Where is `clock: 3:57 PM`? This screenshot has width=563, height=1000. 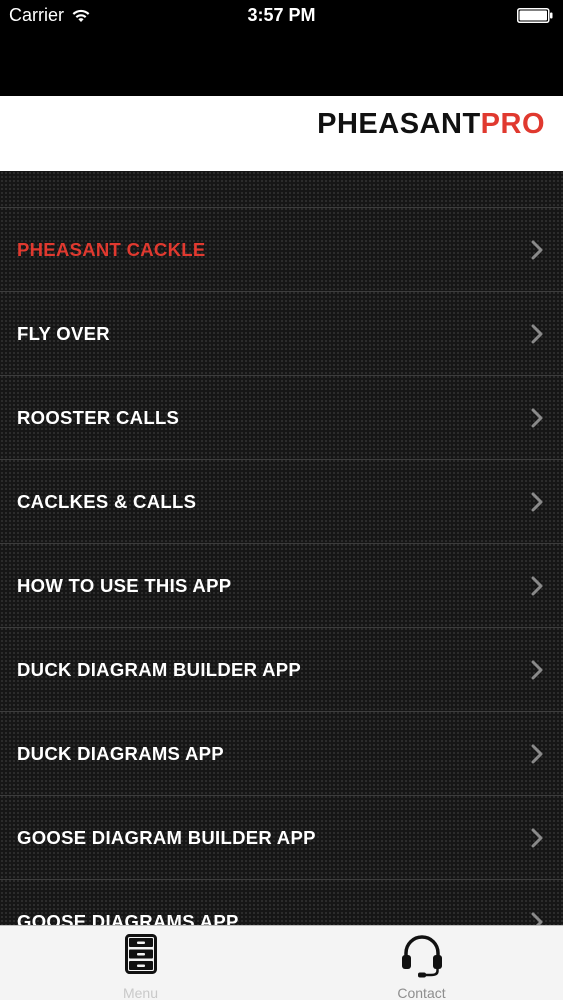
clock: 3:57 PM is located at coordinates (281, 15).